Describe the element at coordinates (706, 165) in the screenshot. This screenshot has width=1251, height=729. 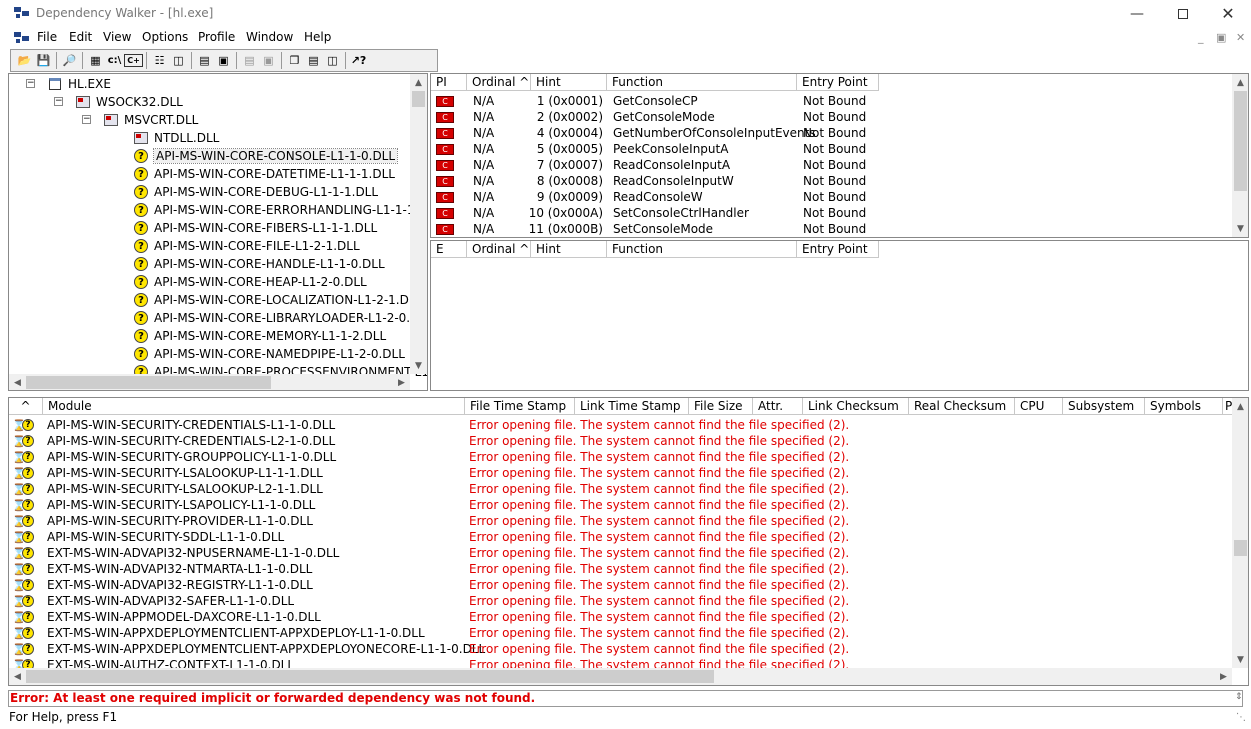
I see `import-cell-function: ReadConsoleInputA` at that location.